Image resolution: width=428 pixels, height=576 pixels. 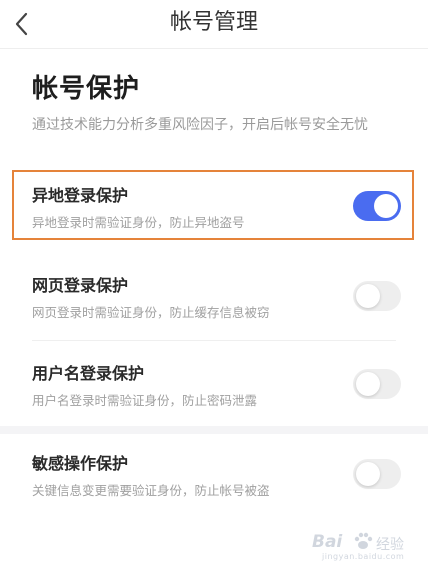 I want to click on group-separator, so click(x=214, y=430).